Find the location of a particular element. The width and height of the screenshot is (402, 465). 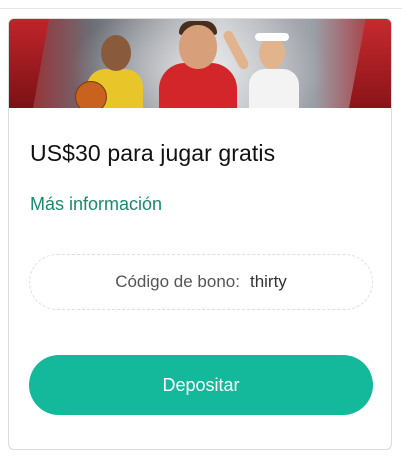

more-info-link: Más información is located at coordinates (96, 204).